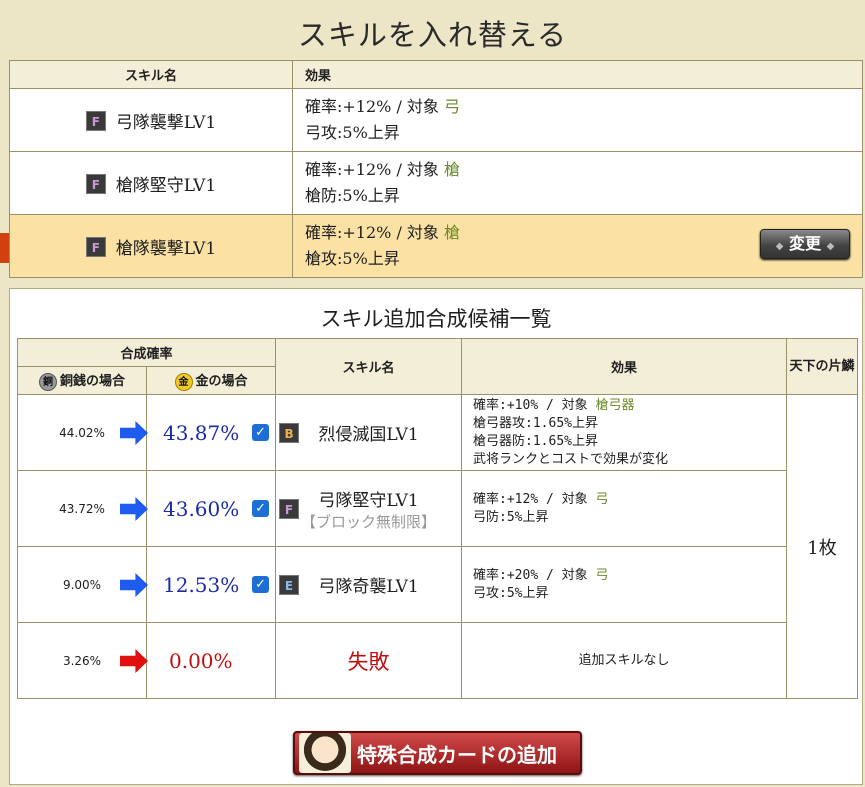 The image size is (865, 787). I want to click on candidate-name-cell: B 烈侵滅国LV1, so click(369, 432).